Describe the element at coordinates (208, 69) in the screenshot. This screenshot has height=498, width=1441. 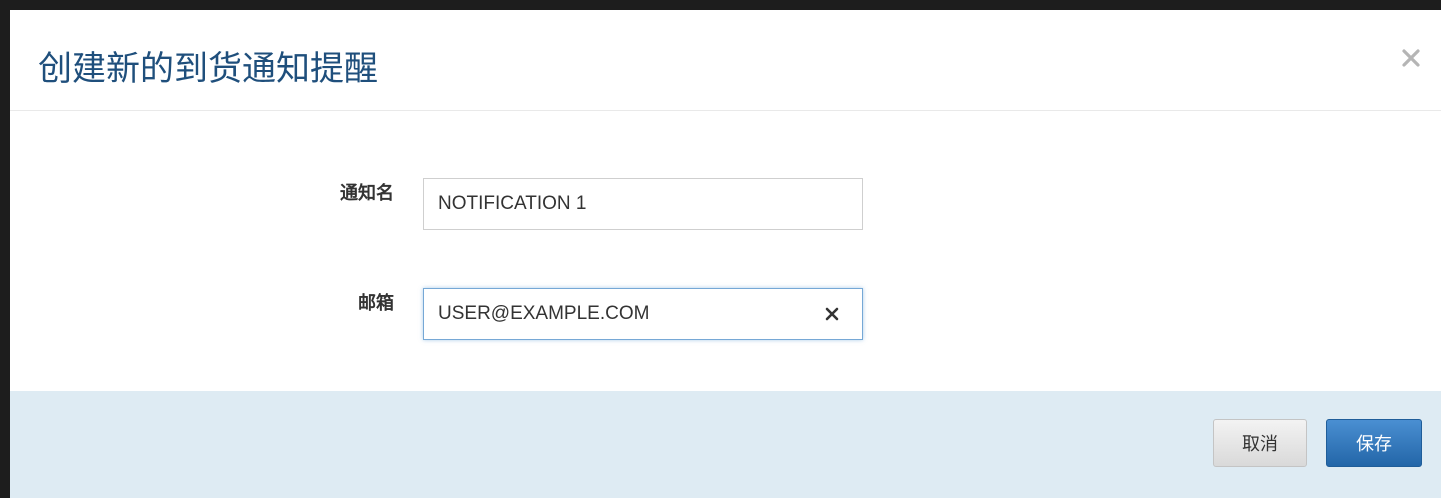
I see `dialog-title: 创建新的到货通知提醒` at that location.